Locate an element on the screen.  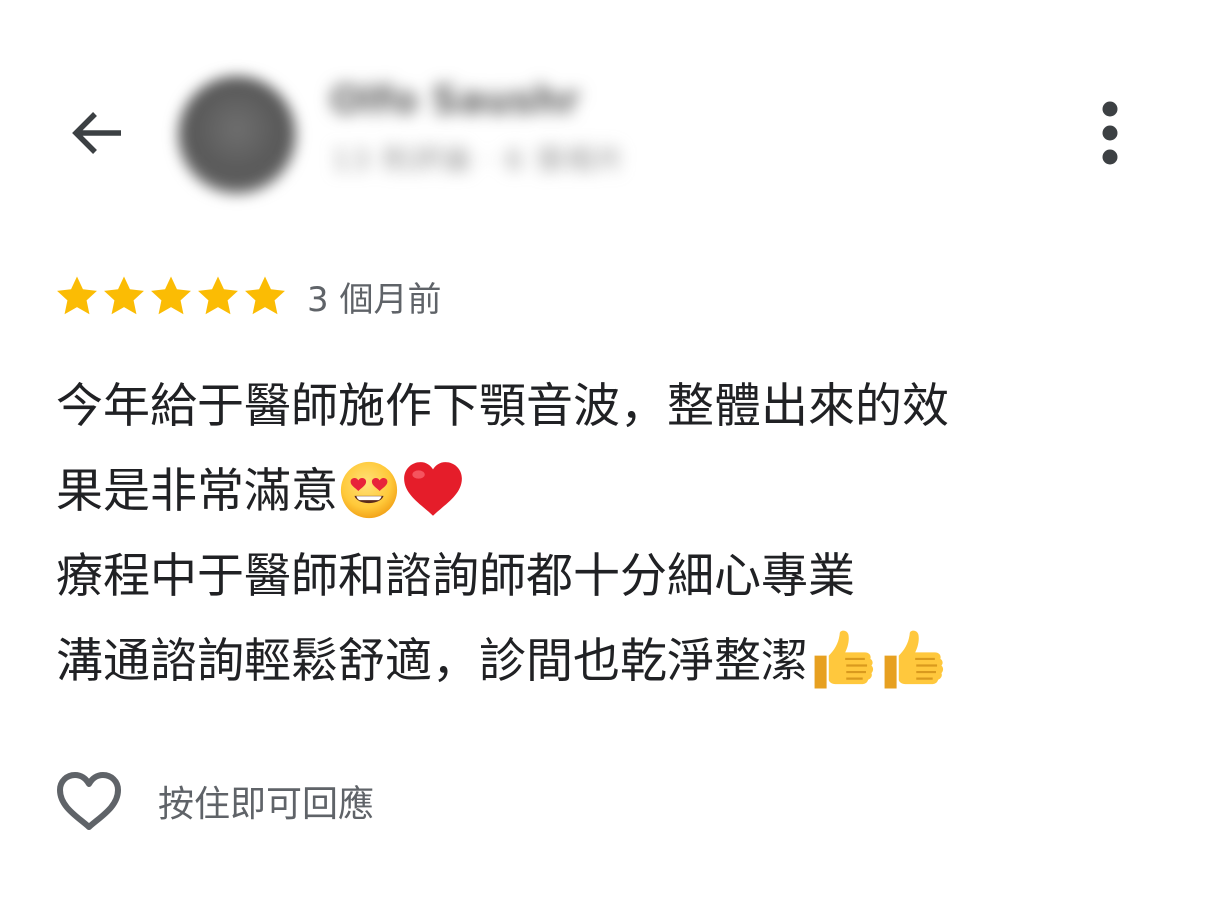
reply-hint: 按住即可回應 is located at coordinates (266, 804).